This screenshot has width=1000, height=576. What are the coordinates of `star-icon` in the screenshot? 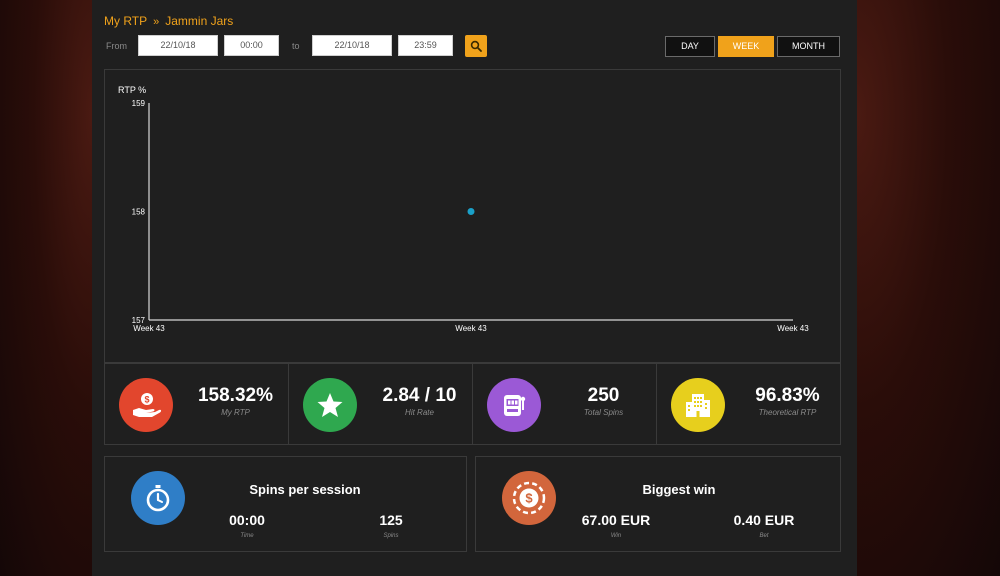 It's located at (330, 405).